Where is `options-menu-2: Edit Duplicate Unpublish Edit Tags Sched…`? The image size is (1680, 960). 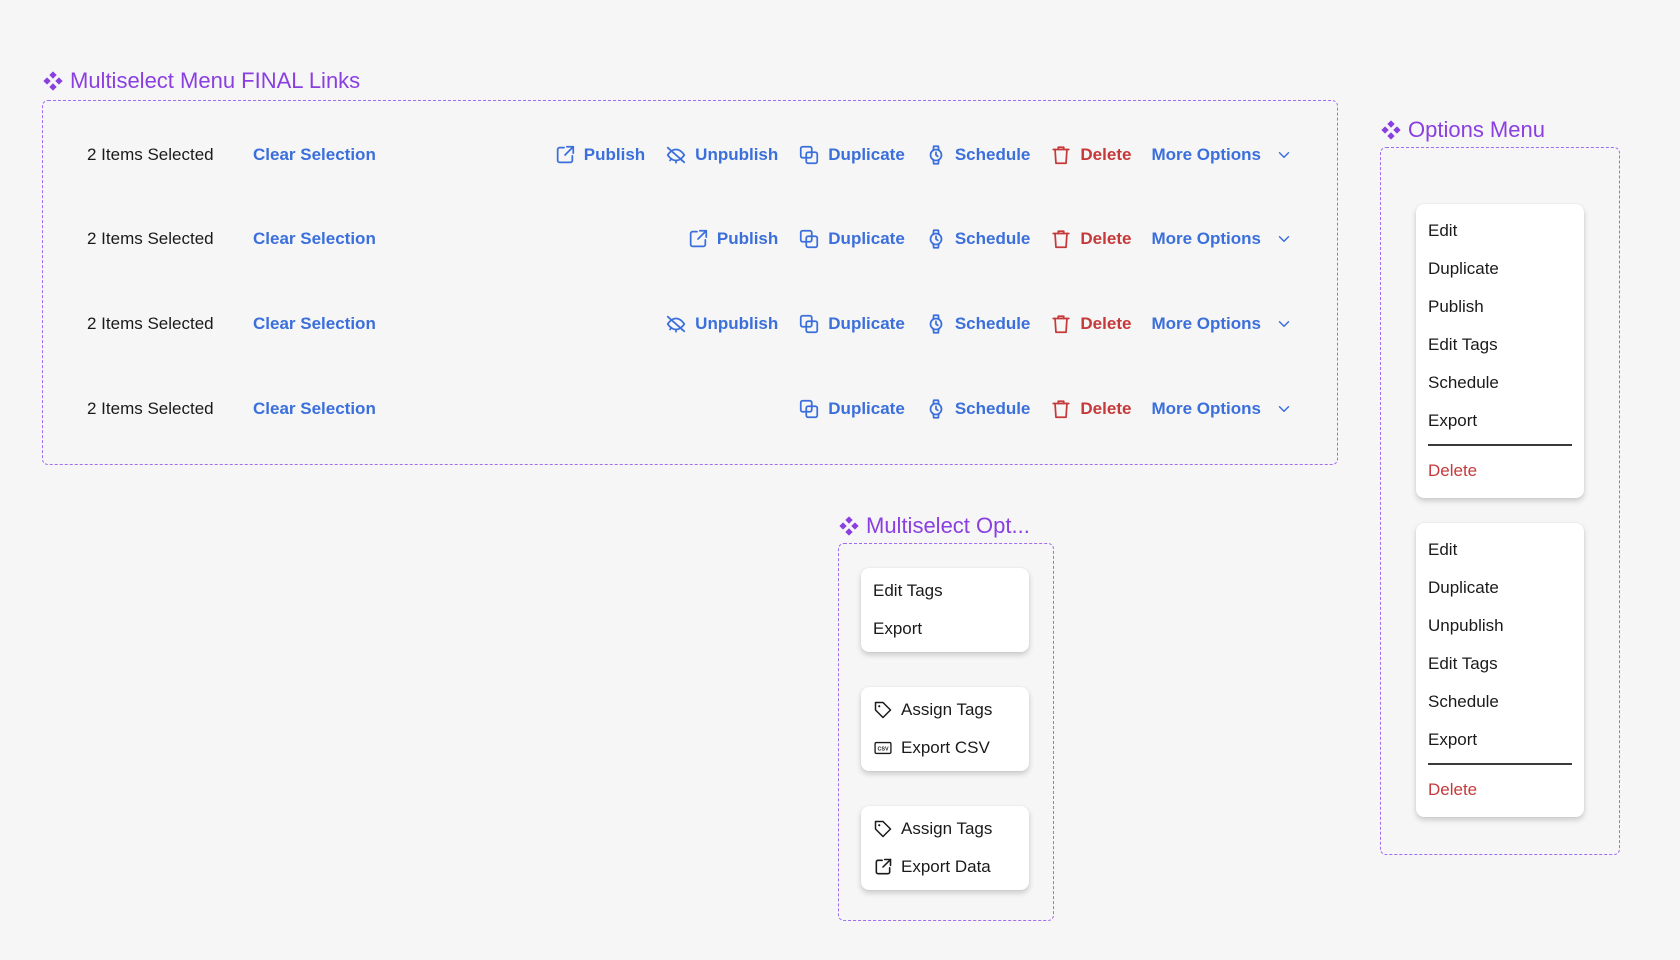 options-menu-2: Edit Duplicate Unpublish Edit Tags Sched… is located at coordinates (1500, 670).